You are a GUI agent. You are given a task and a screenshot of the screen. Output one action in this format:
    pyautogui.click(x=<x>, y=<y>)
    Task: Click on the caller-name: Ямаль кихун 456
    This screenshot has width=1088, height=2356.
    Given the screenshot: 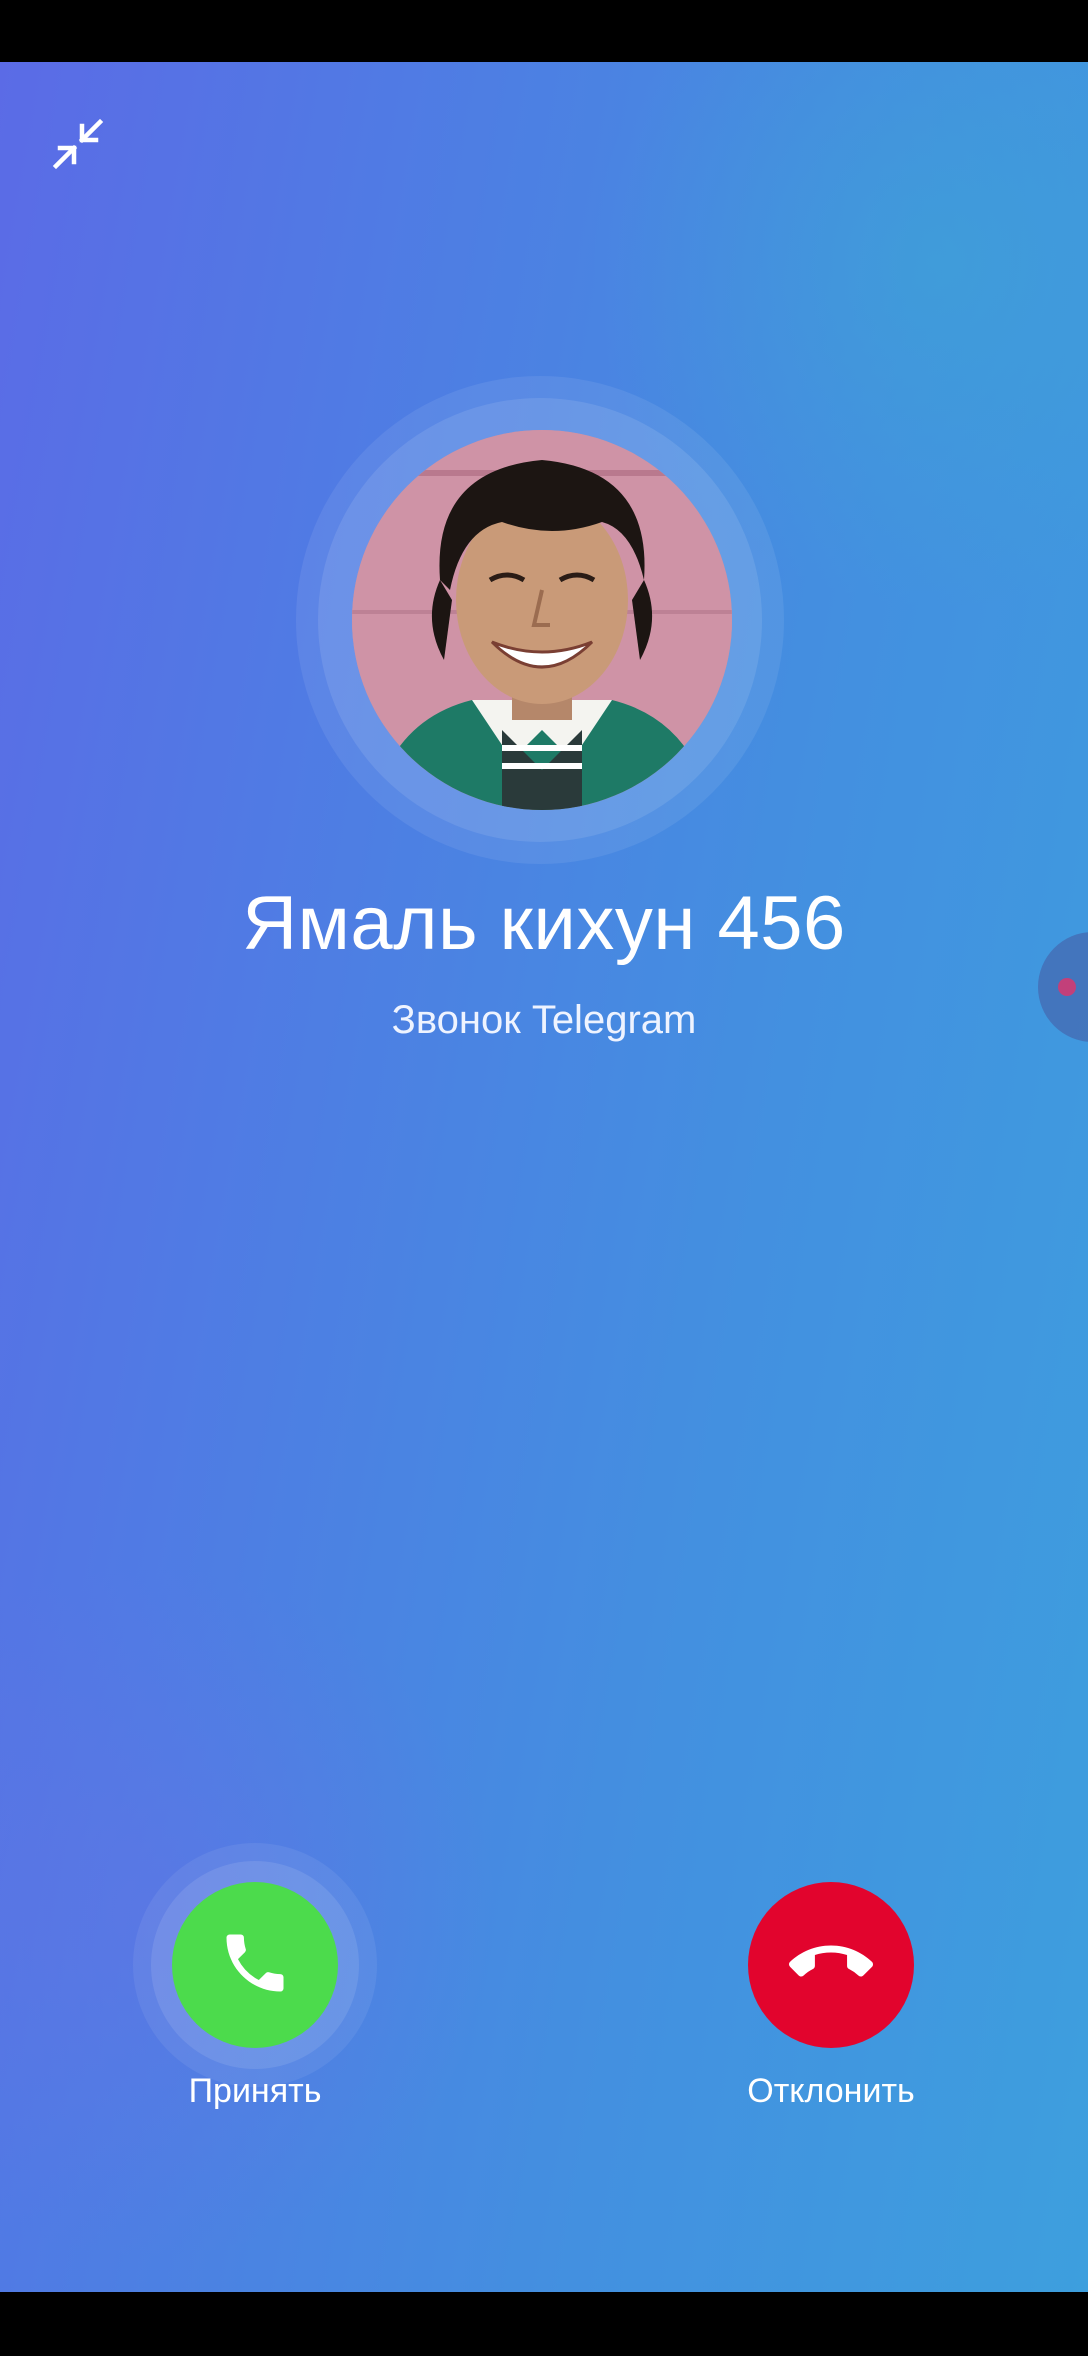 What is the action you would take?
    pyautogui.click(x=544, y=923)
    